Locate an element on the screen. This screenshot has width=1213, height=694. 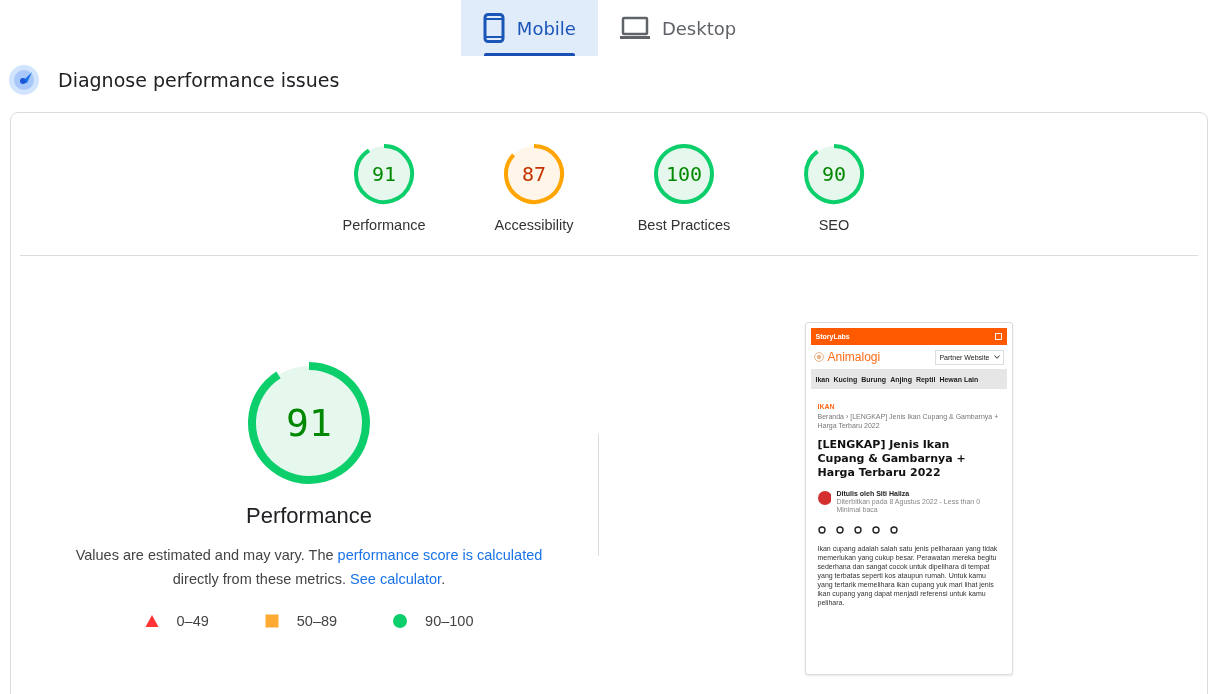
calculator-link: See calculator is located at coordinates (396, 579).